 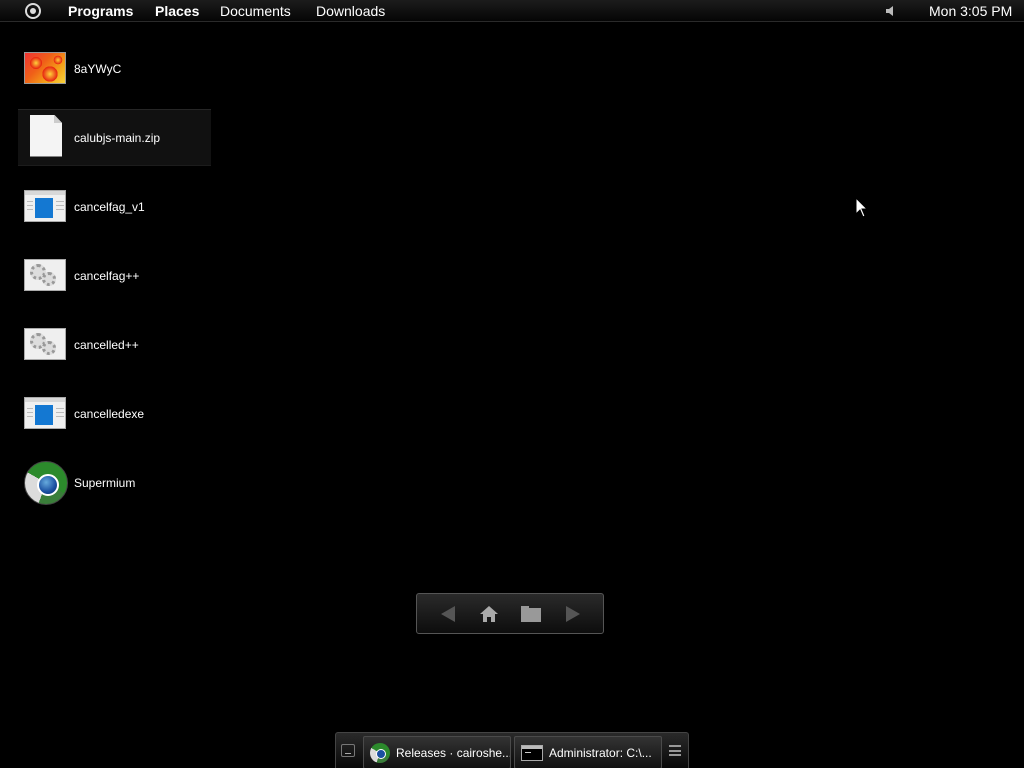 I want to click on forward-arrow-icon, so click(x=573, y=614).